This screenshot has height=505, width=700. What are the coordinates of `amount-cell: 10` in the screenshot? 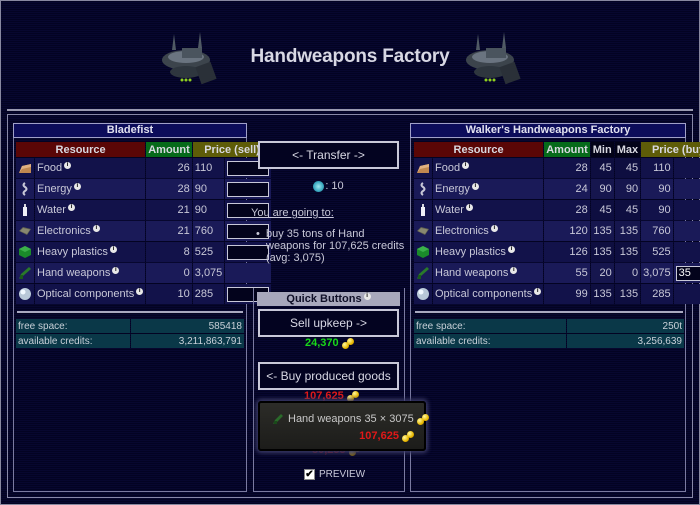 It's located at (169, 294).